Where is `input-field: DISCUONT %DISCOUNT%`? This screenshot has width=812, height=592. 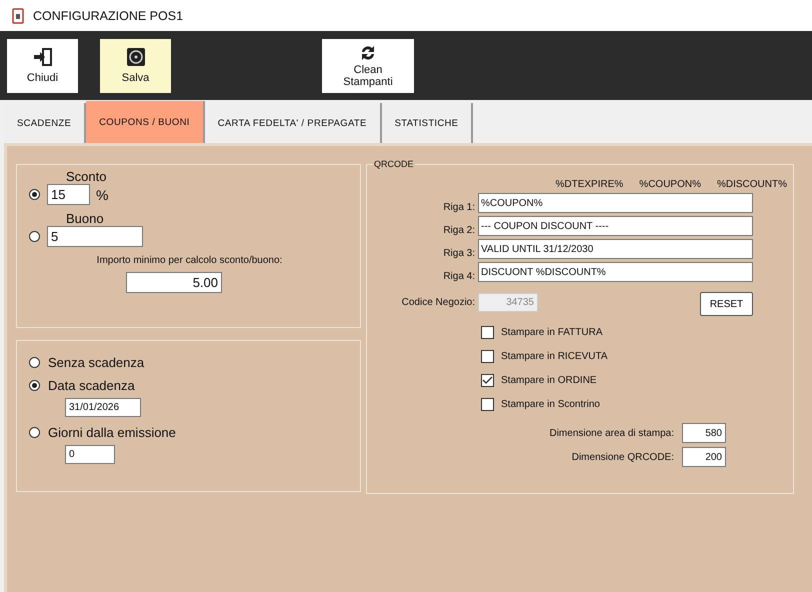
input-field: DISCUONT %DISCOUNT% is located at coordinates (615, 272).